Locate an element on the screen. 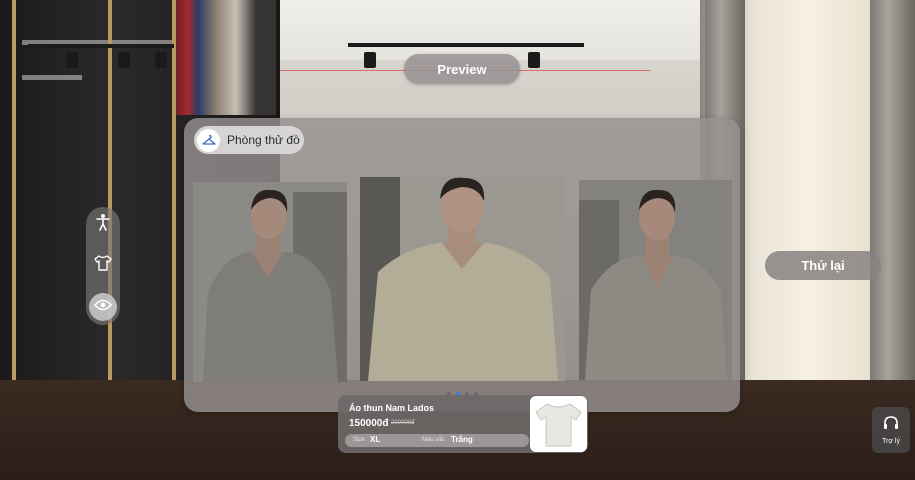 This screenshot has width=915, height=480. model-photo-center is located at coordinates (462, 279).